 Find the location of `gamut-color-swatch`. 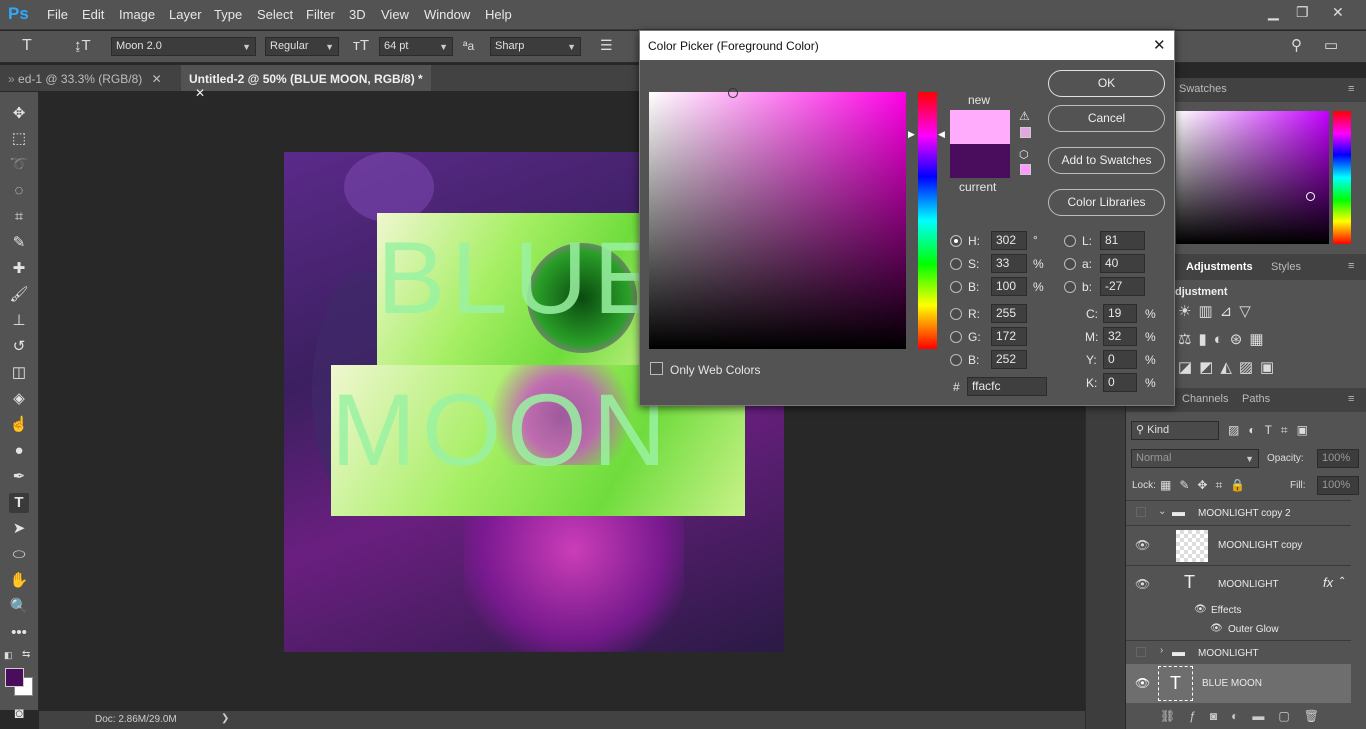

gamut-color-swatch is located at coordinates (1025, 132).